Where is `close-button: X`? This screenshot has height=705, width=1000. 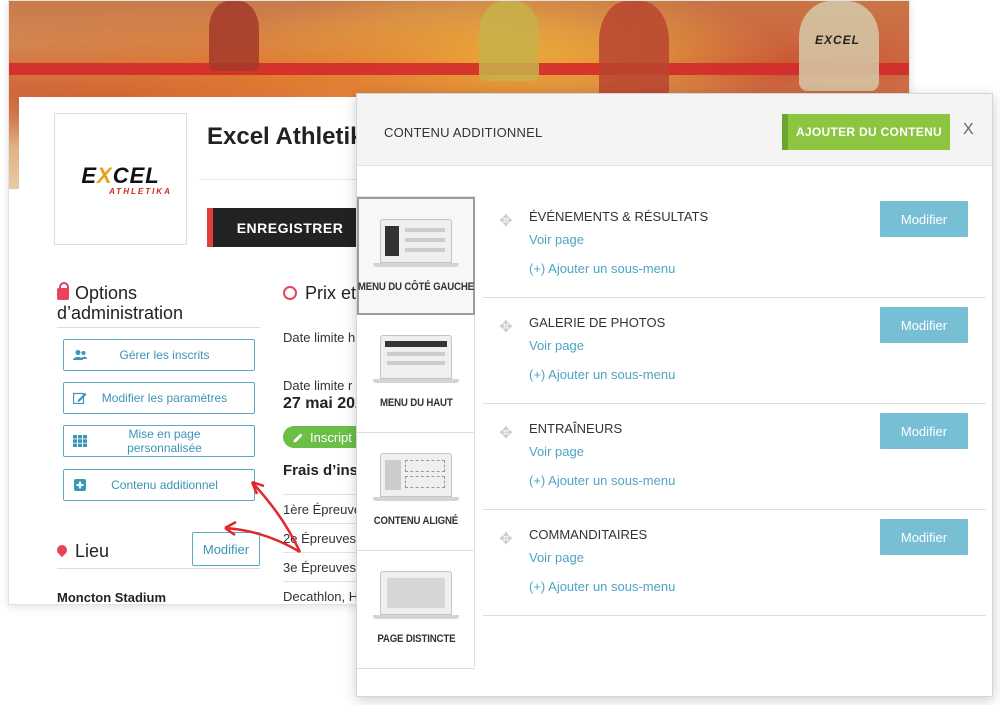 close-button: X is located at coordinates (968, 130).